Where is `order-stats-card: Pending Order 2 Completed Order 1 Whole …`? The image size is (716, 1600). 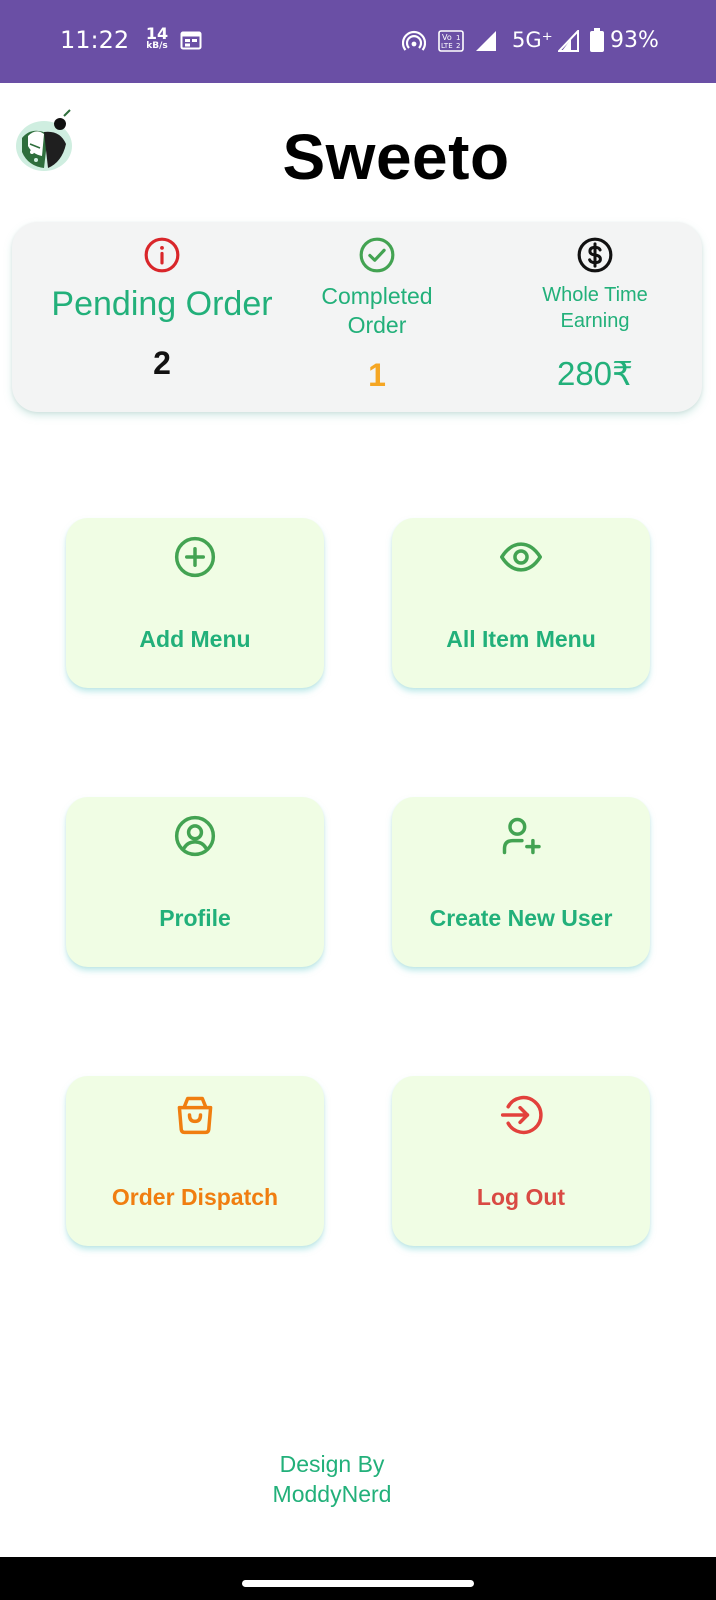 order-stats-card: Pending Order 2 Completed Order 1 Whole … is located at coordinates (357, 317).